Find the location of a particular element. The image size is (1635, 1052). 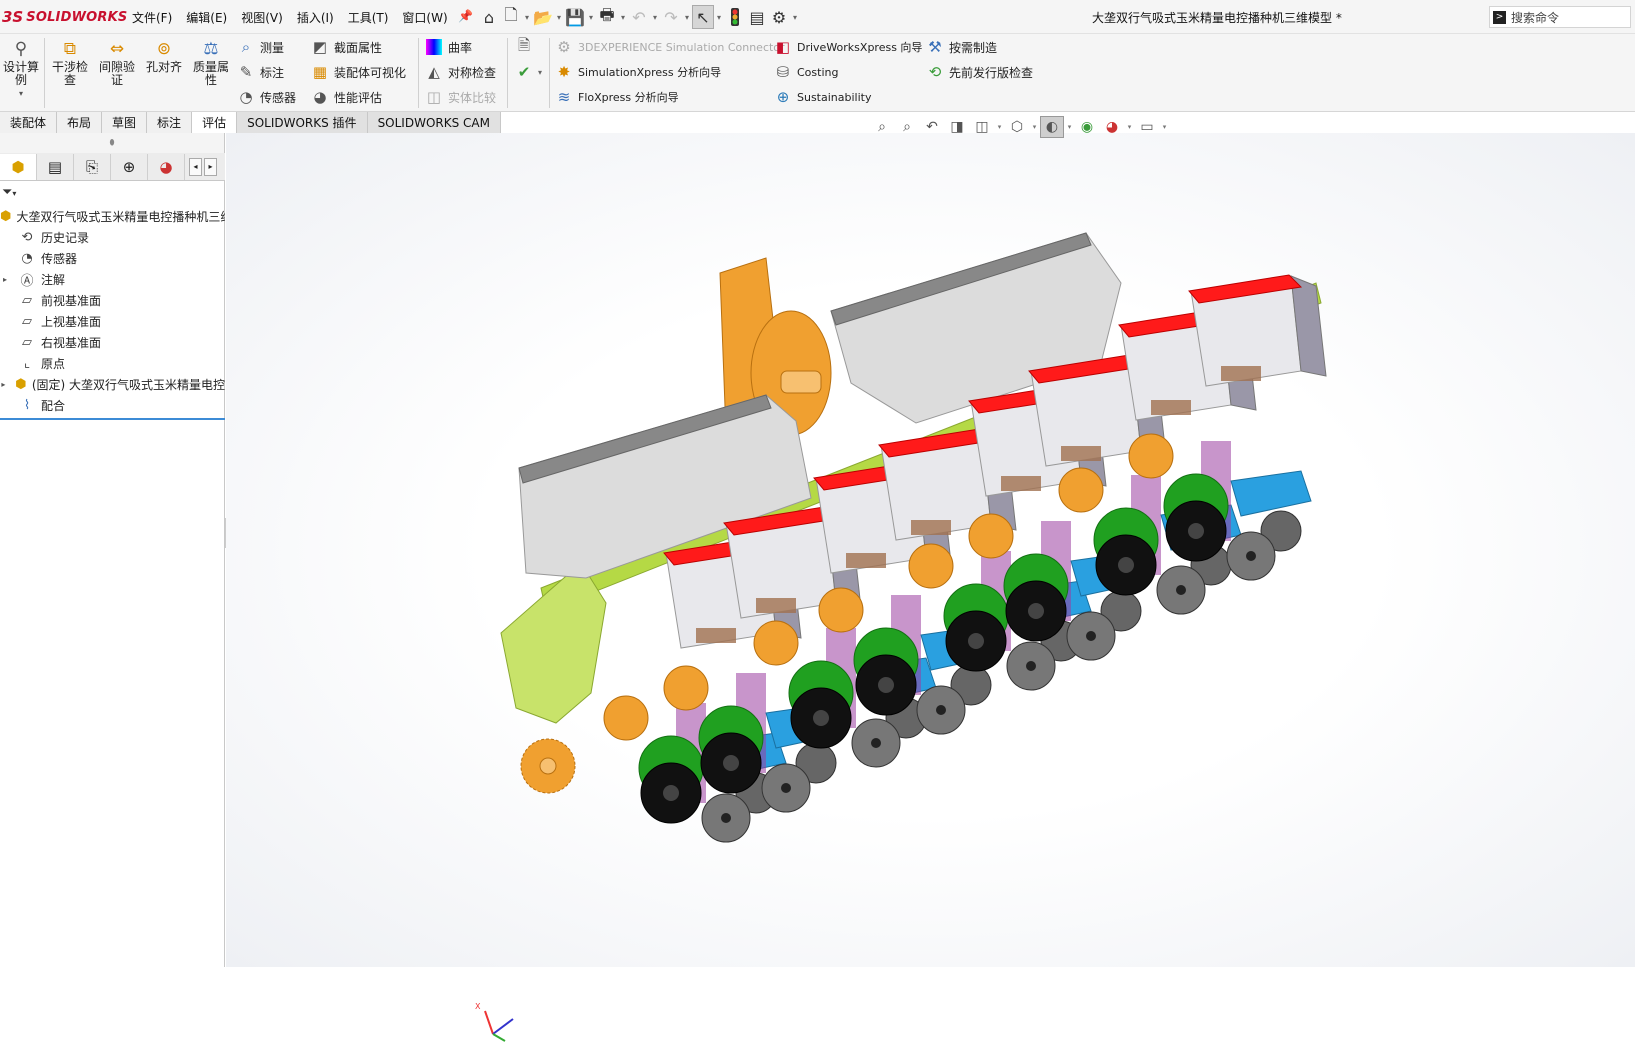

3dx-connector-button: ⚙ 3DEXPERIENCE Simulation Connector is located at coordinates (669, 47).